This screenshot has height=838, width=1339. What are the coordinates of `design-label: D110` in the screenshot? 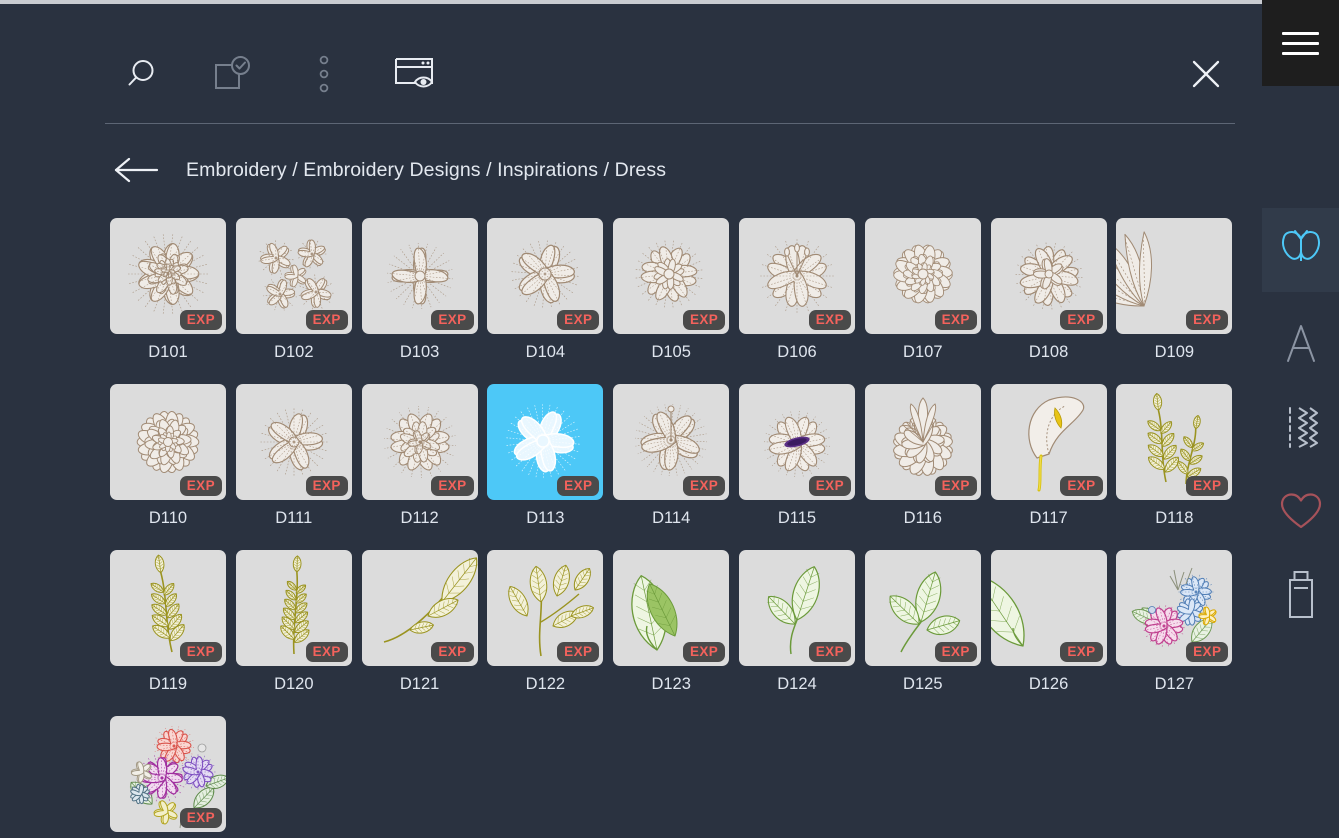 It's located at (168, 518).